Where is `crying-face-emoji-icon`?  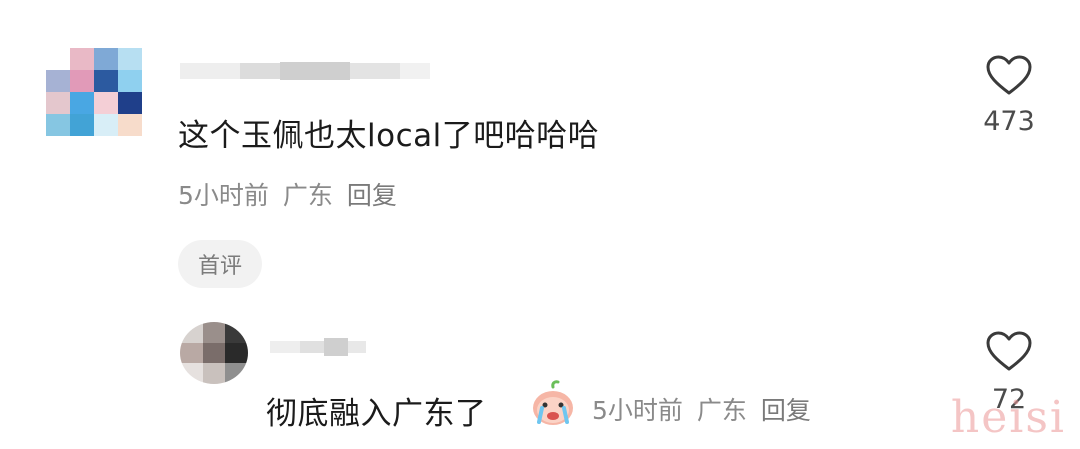
crying-face-emoji-icon is located at coordinates (553, 402).